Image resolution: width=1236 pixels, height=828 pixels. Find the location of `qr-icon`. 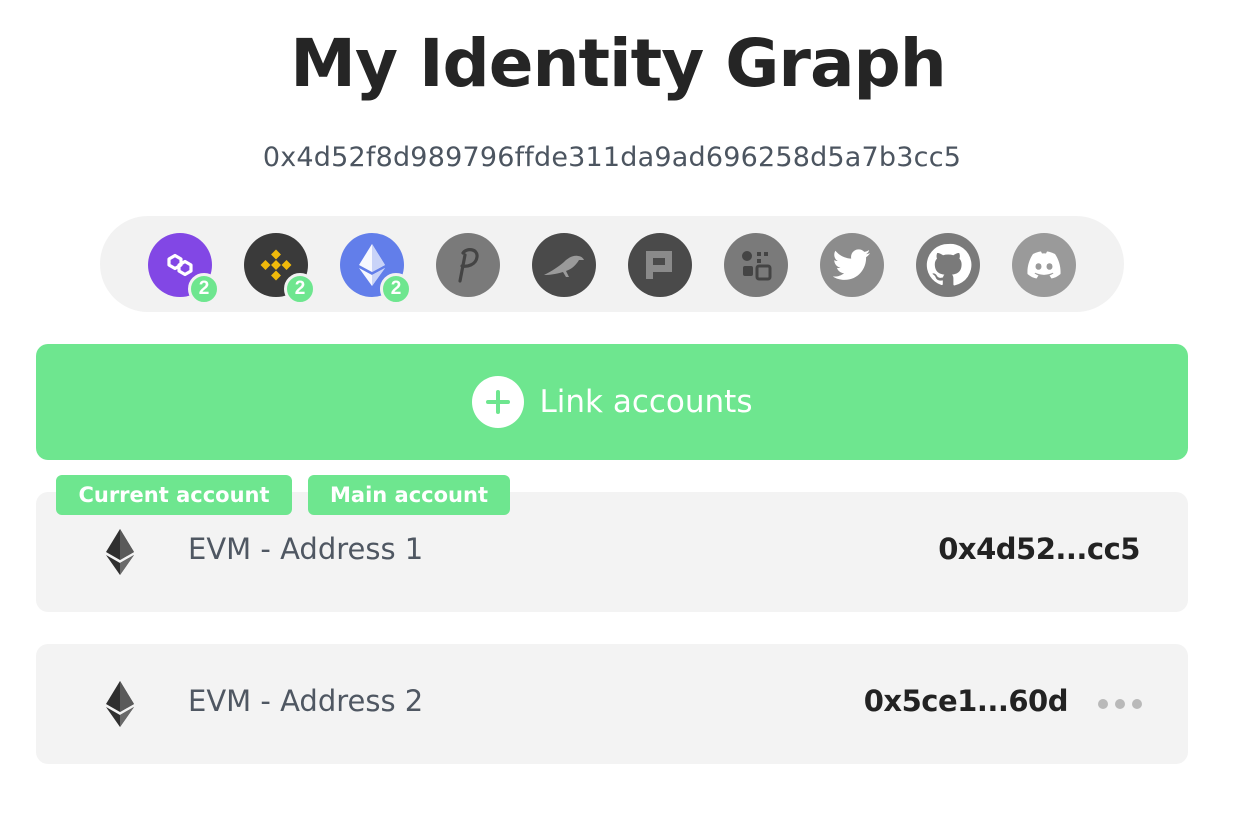

qr-icon is located at coordinates (757, 266).